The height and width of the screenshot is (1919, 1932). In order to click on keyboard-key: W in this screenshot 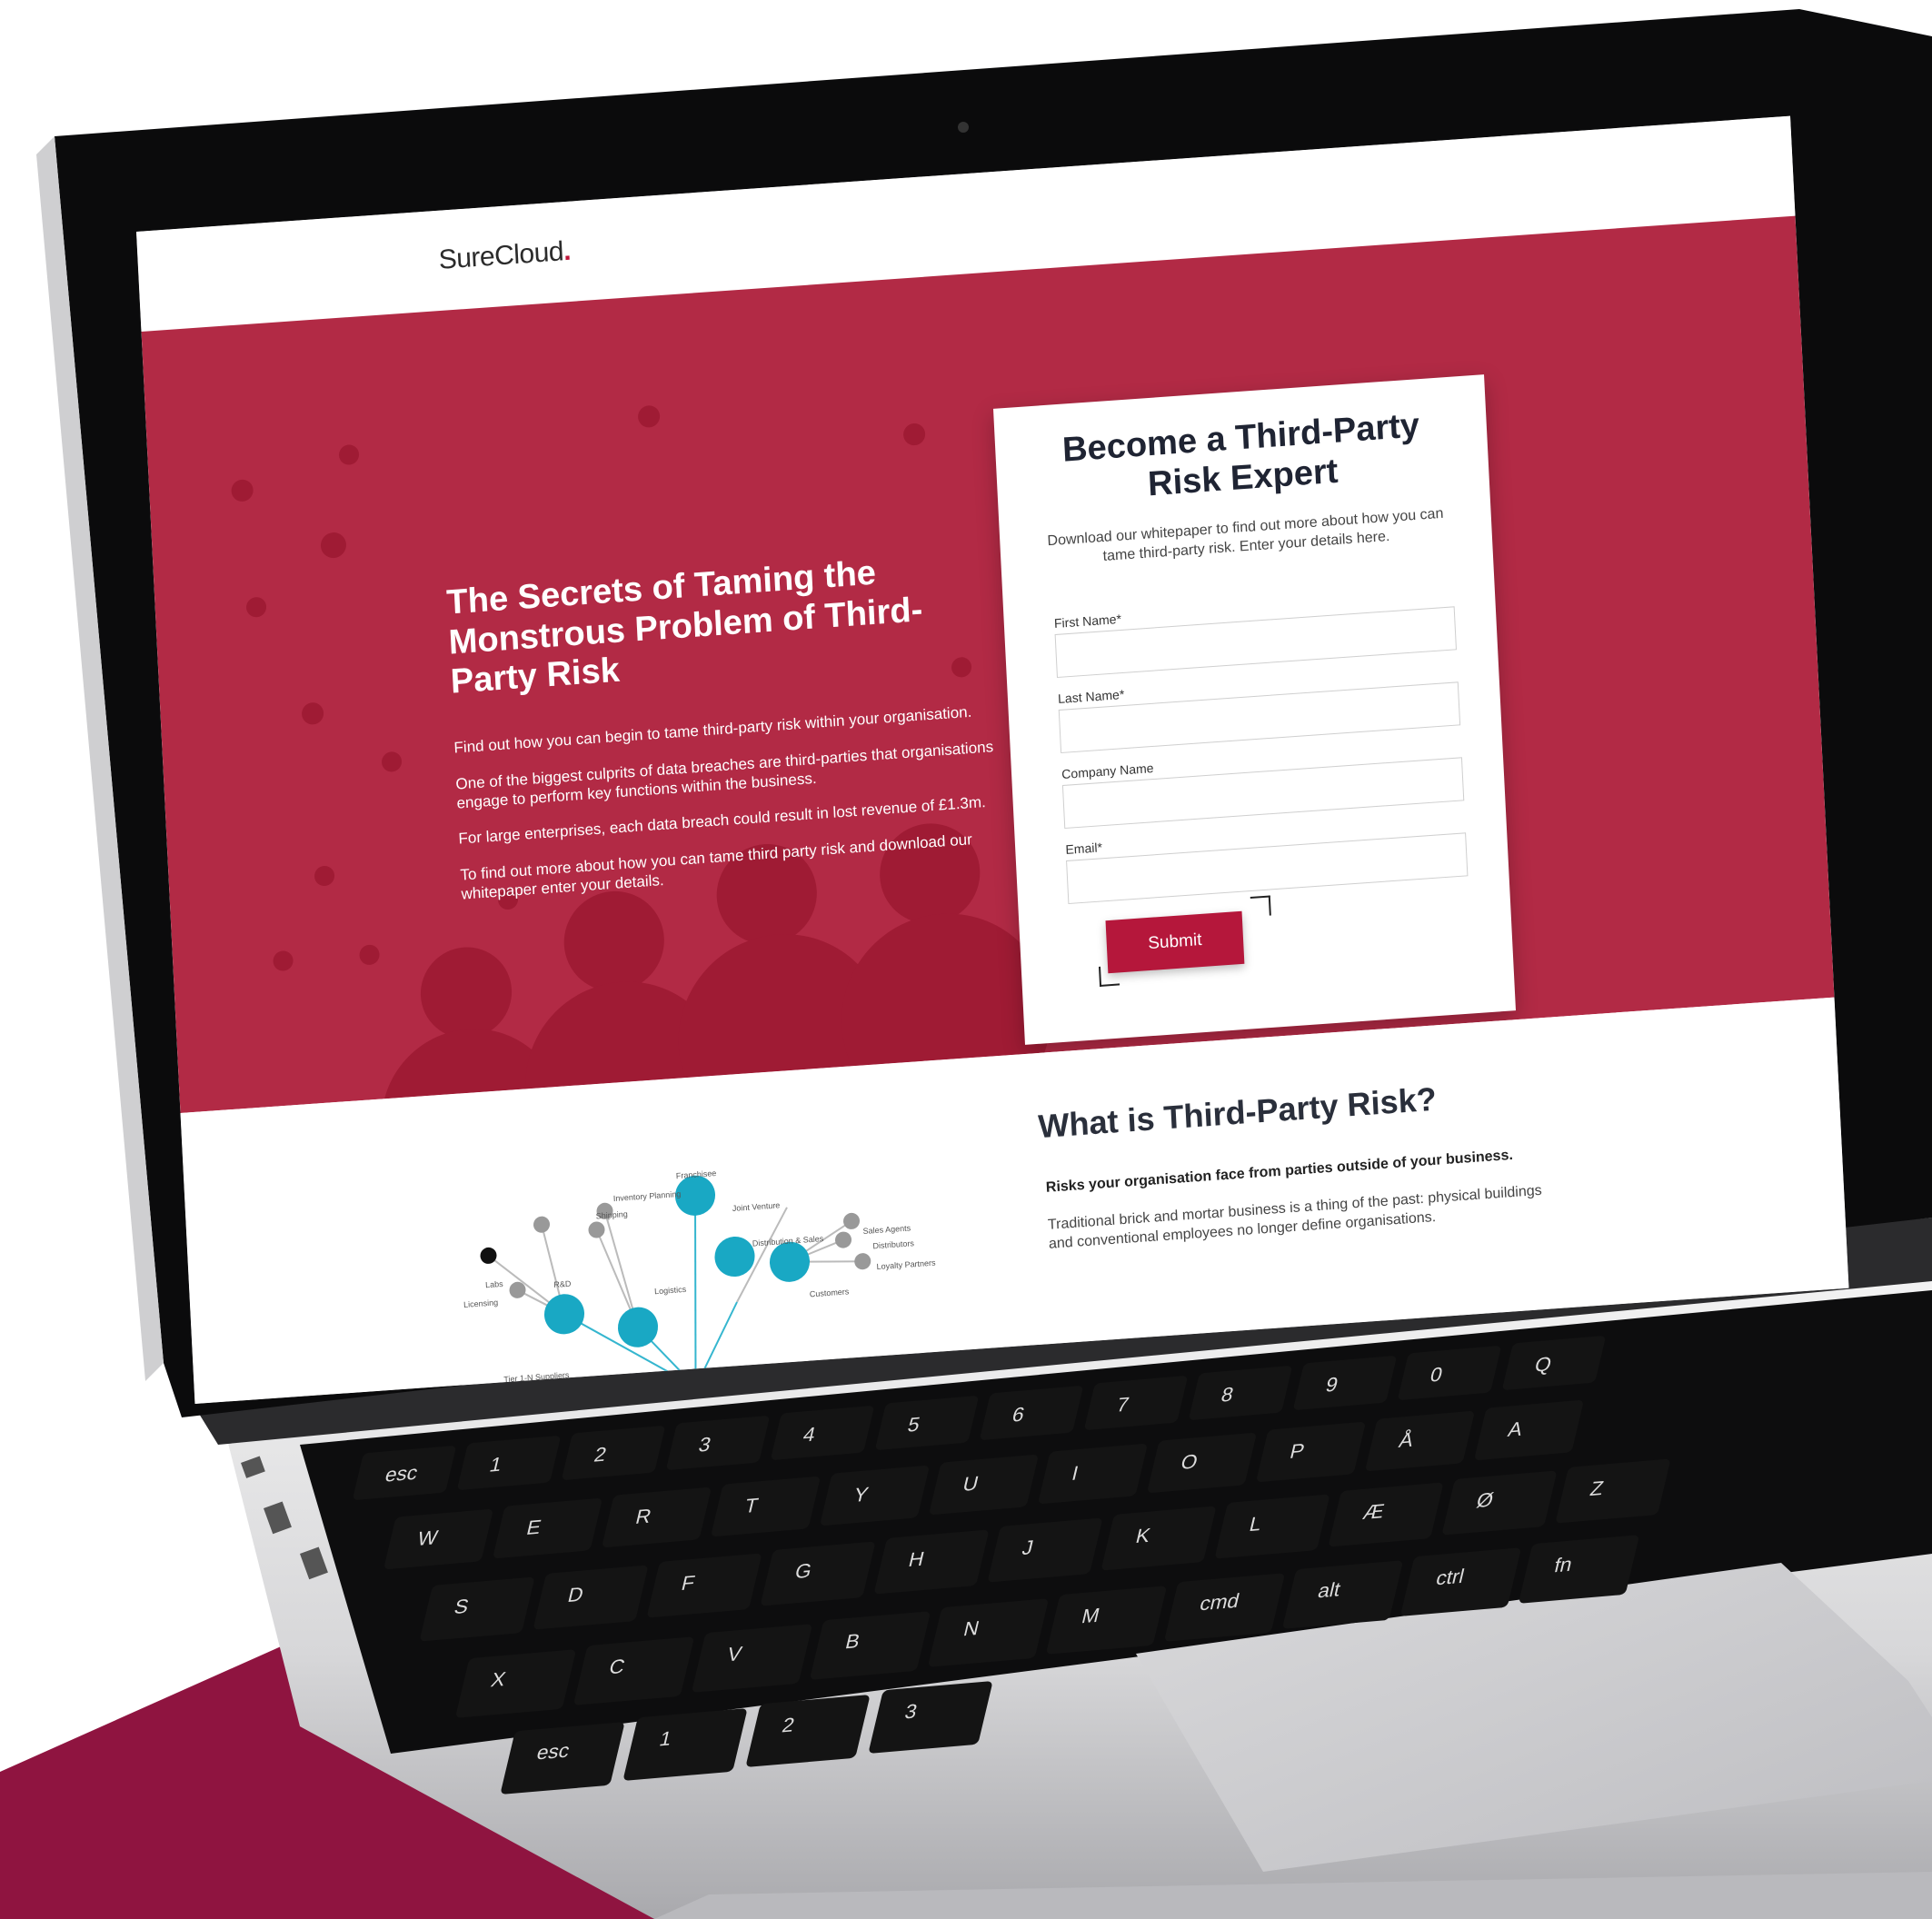, I will do `click(439, 1539)`.